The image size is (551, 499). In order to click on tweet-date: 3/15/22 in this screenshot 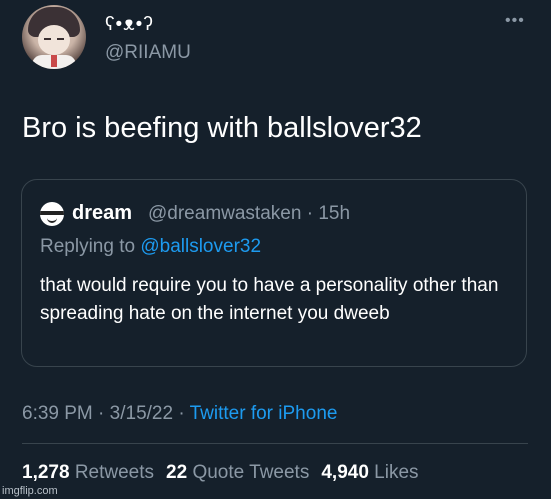, I will do `click(141, 413)`.